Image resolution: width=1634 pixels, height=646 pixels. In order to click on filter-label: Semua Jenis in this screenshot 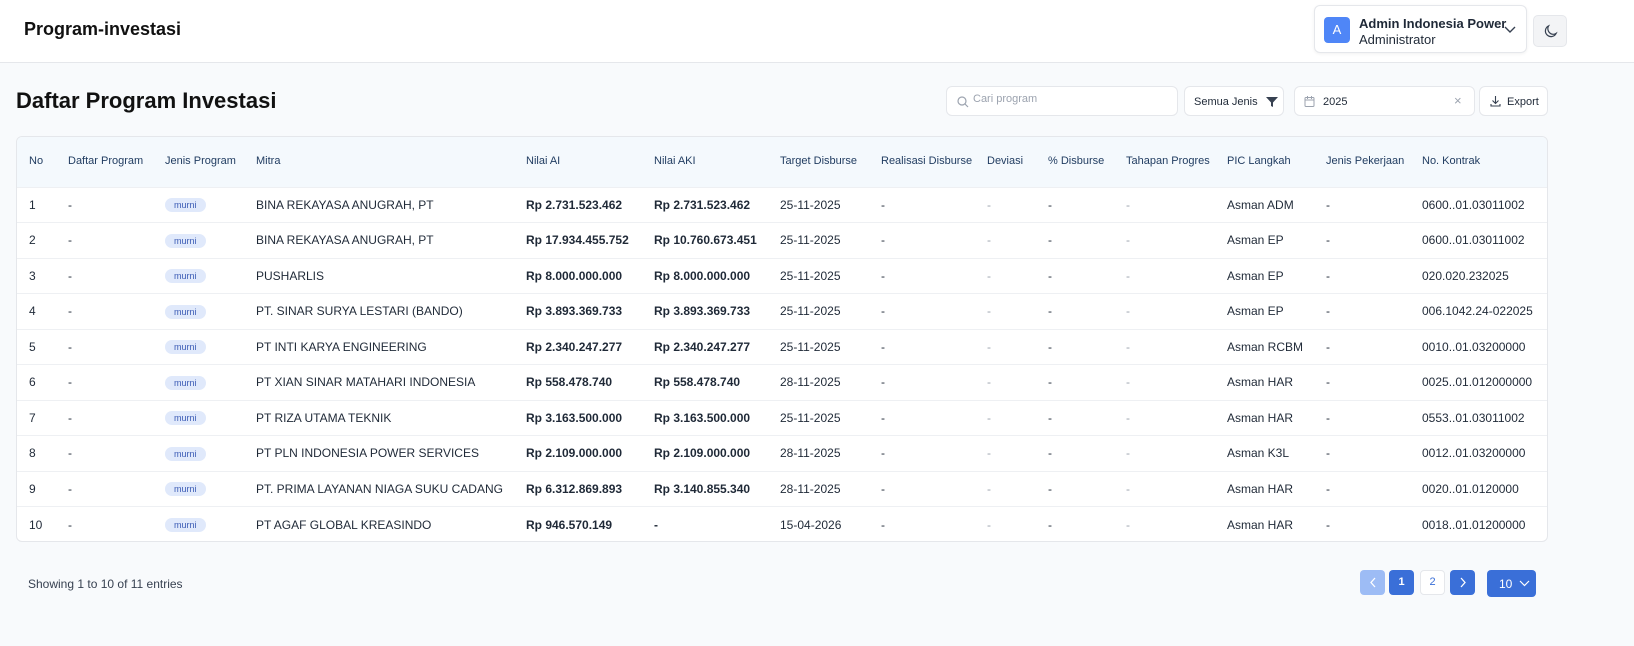, I will do `click(1226, 102)`.